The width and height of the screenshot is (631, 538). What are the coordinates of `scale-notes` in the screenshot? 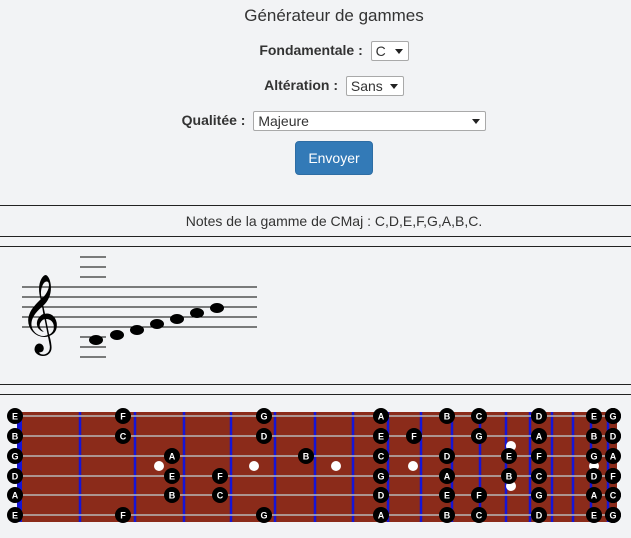 It's located at (156, 324).